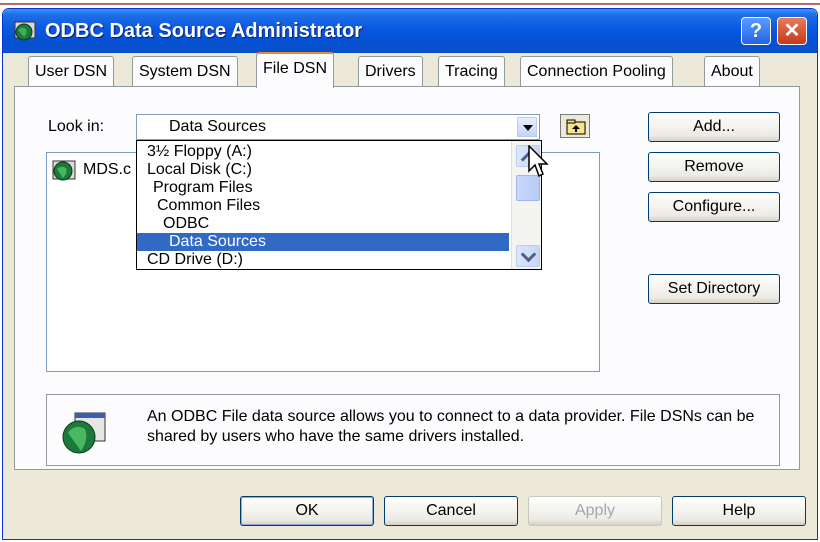  Describe the element at coordinates (338, 127) in the screenshot. I see `look-in-combobox: Data Sources` at that location.